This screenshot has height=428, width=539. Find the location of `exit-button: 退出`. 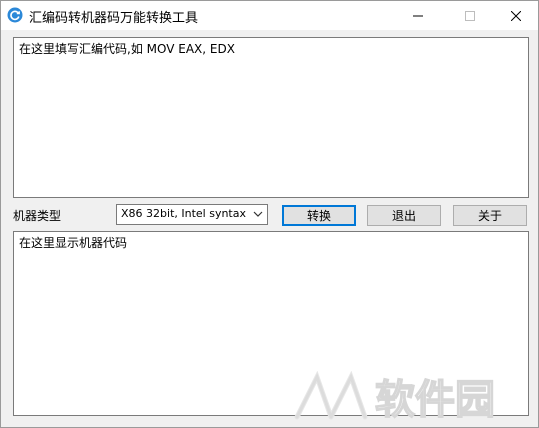

exit-button: 退出 is located at coordinates (404, 215).